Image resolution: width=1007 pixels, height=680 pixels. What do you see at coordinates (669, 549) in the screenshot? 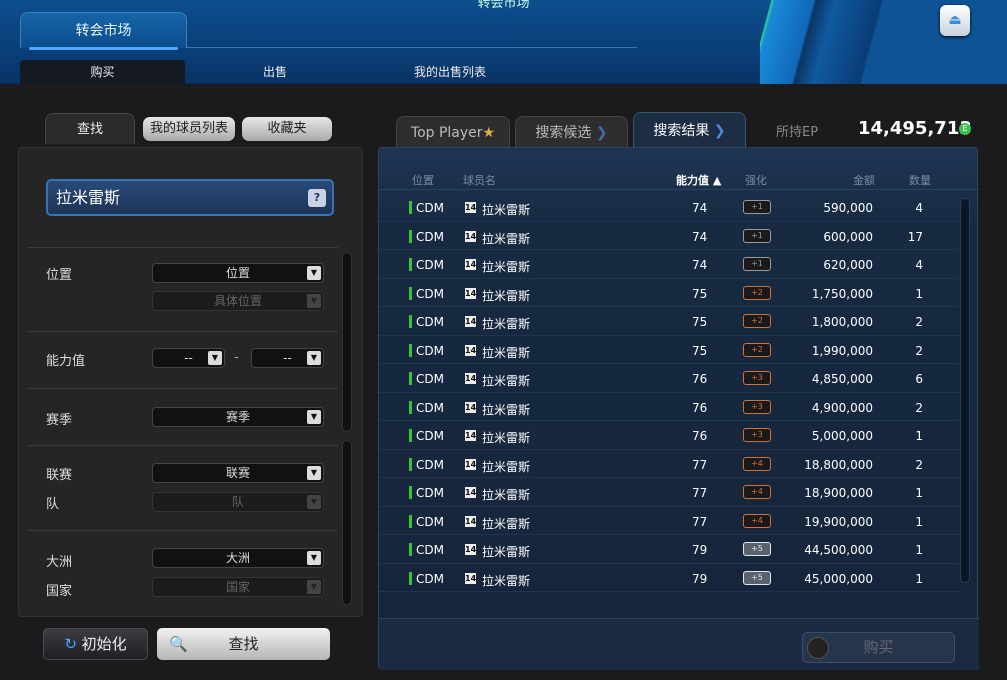
I see `table-row: CDM 14 拉米雷斯 79 +5 44,500,000 1` at bounding box center [669, 549].